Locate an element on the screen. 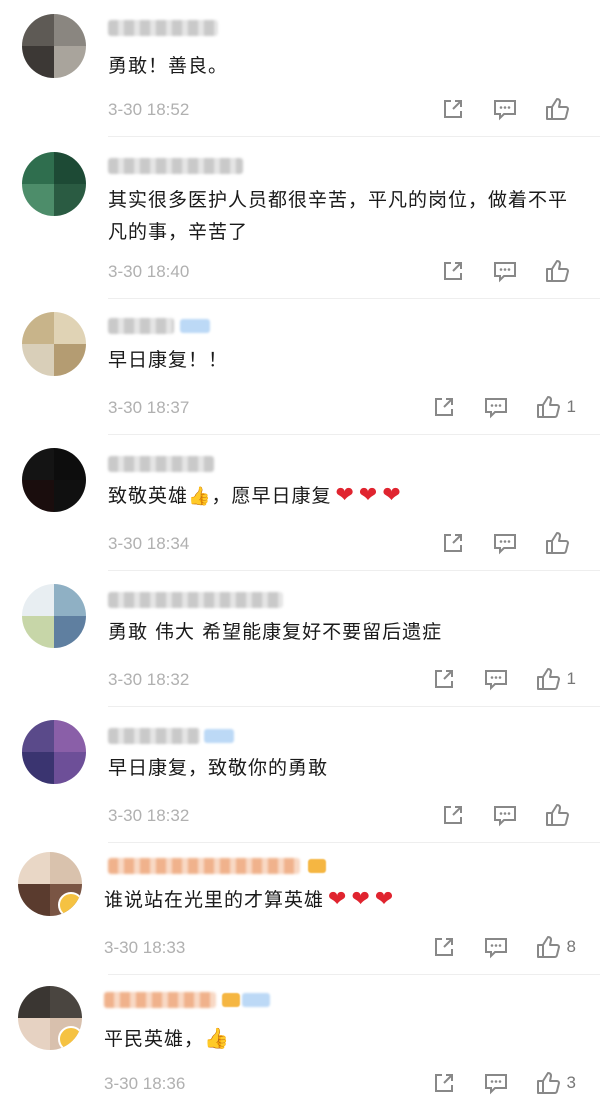 The image size is (600, 1105). action-bar: 3 is located at coordinates (490, 1083).